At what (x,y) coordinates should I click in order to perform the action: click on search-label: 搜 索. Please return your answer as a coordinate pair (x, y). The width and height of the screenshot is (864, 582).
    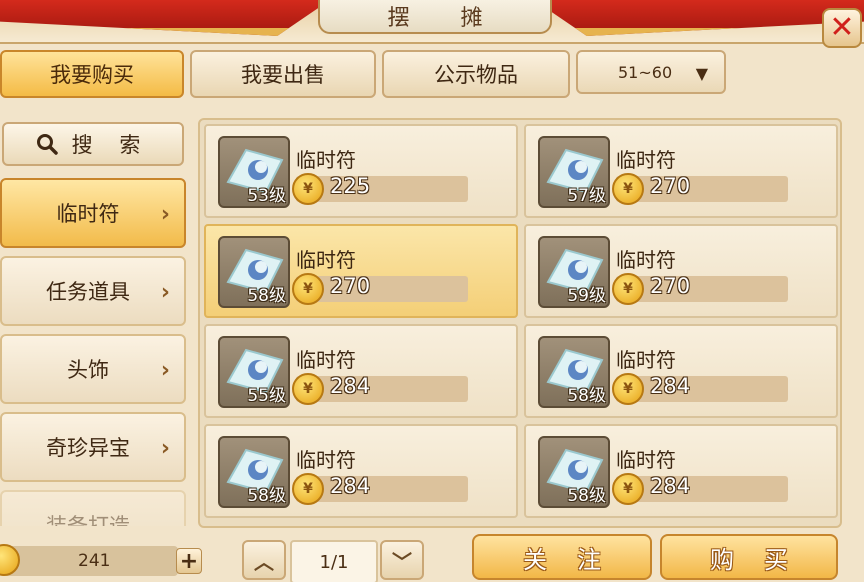
    Looking at the image, I should click on (111, 145).